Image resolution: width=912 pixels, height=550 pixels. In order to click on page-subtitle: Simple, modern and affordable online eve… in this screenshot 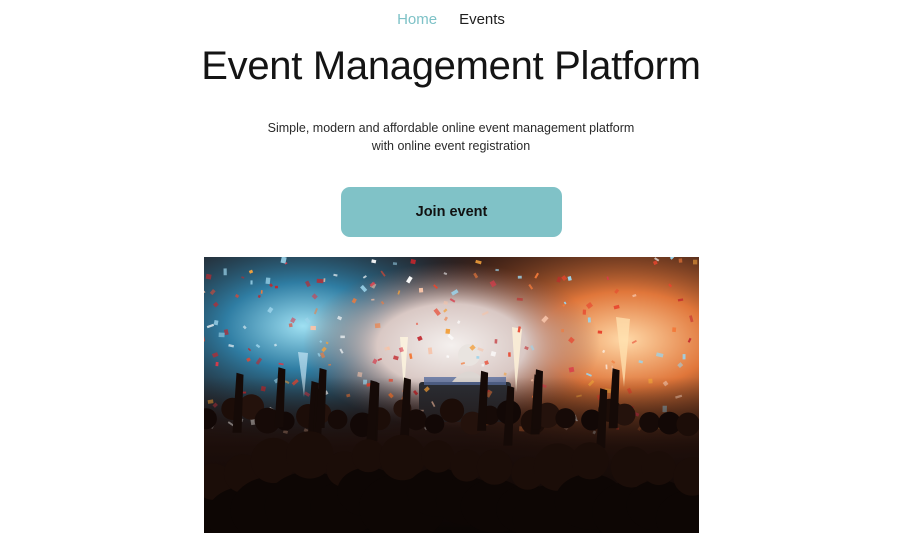, I will do `click(451, 137)`.